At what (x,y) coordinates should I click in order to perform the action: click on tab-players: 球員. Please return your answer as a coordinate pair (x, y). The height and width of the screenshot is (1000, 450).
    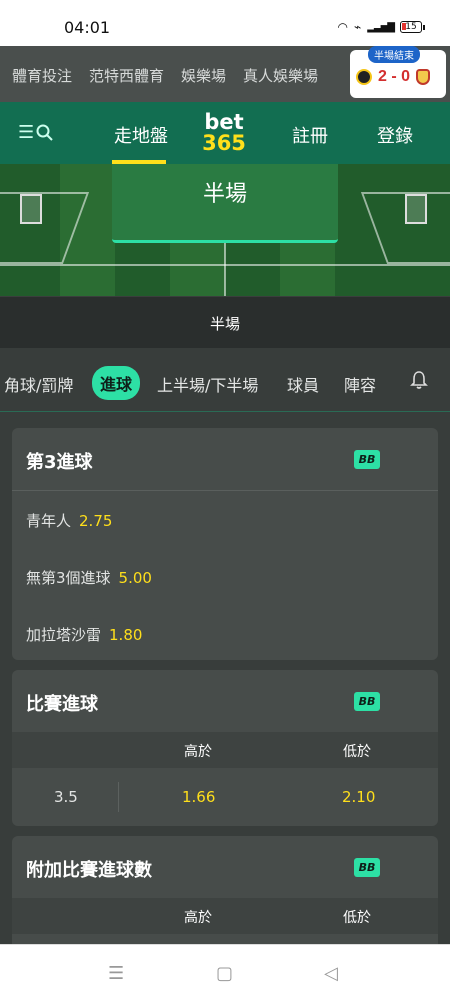
    Looking at the image, I should click on (303, 384).